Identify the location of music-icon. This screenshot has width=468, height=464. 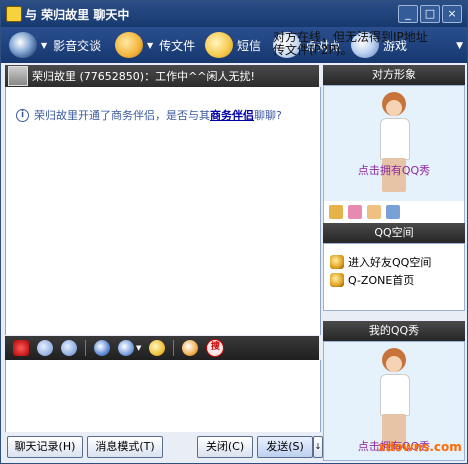
(157, 348).